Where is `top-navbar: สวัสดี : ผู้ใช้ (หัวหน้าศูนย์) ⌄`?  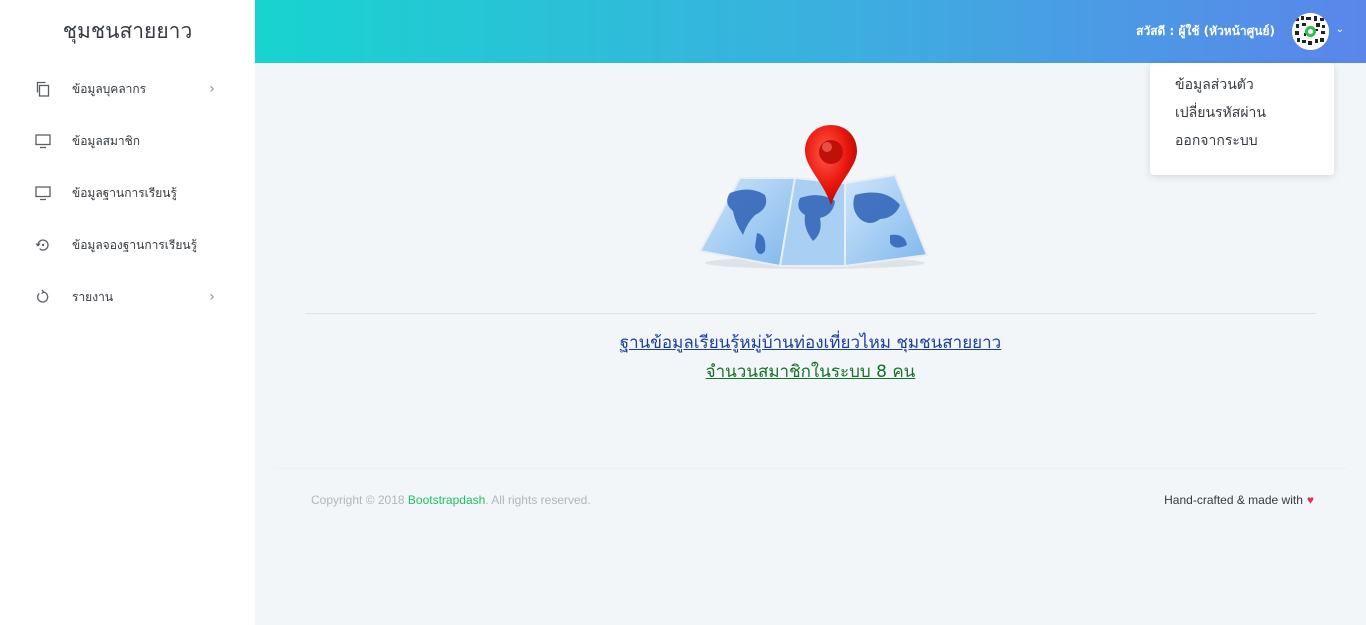
top-navbar: สวัสดี : ผู้ใช้ (หัวหน้าศูนย์) ⌄ is located at coordinates (810, 31).